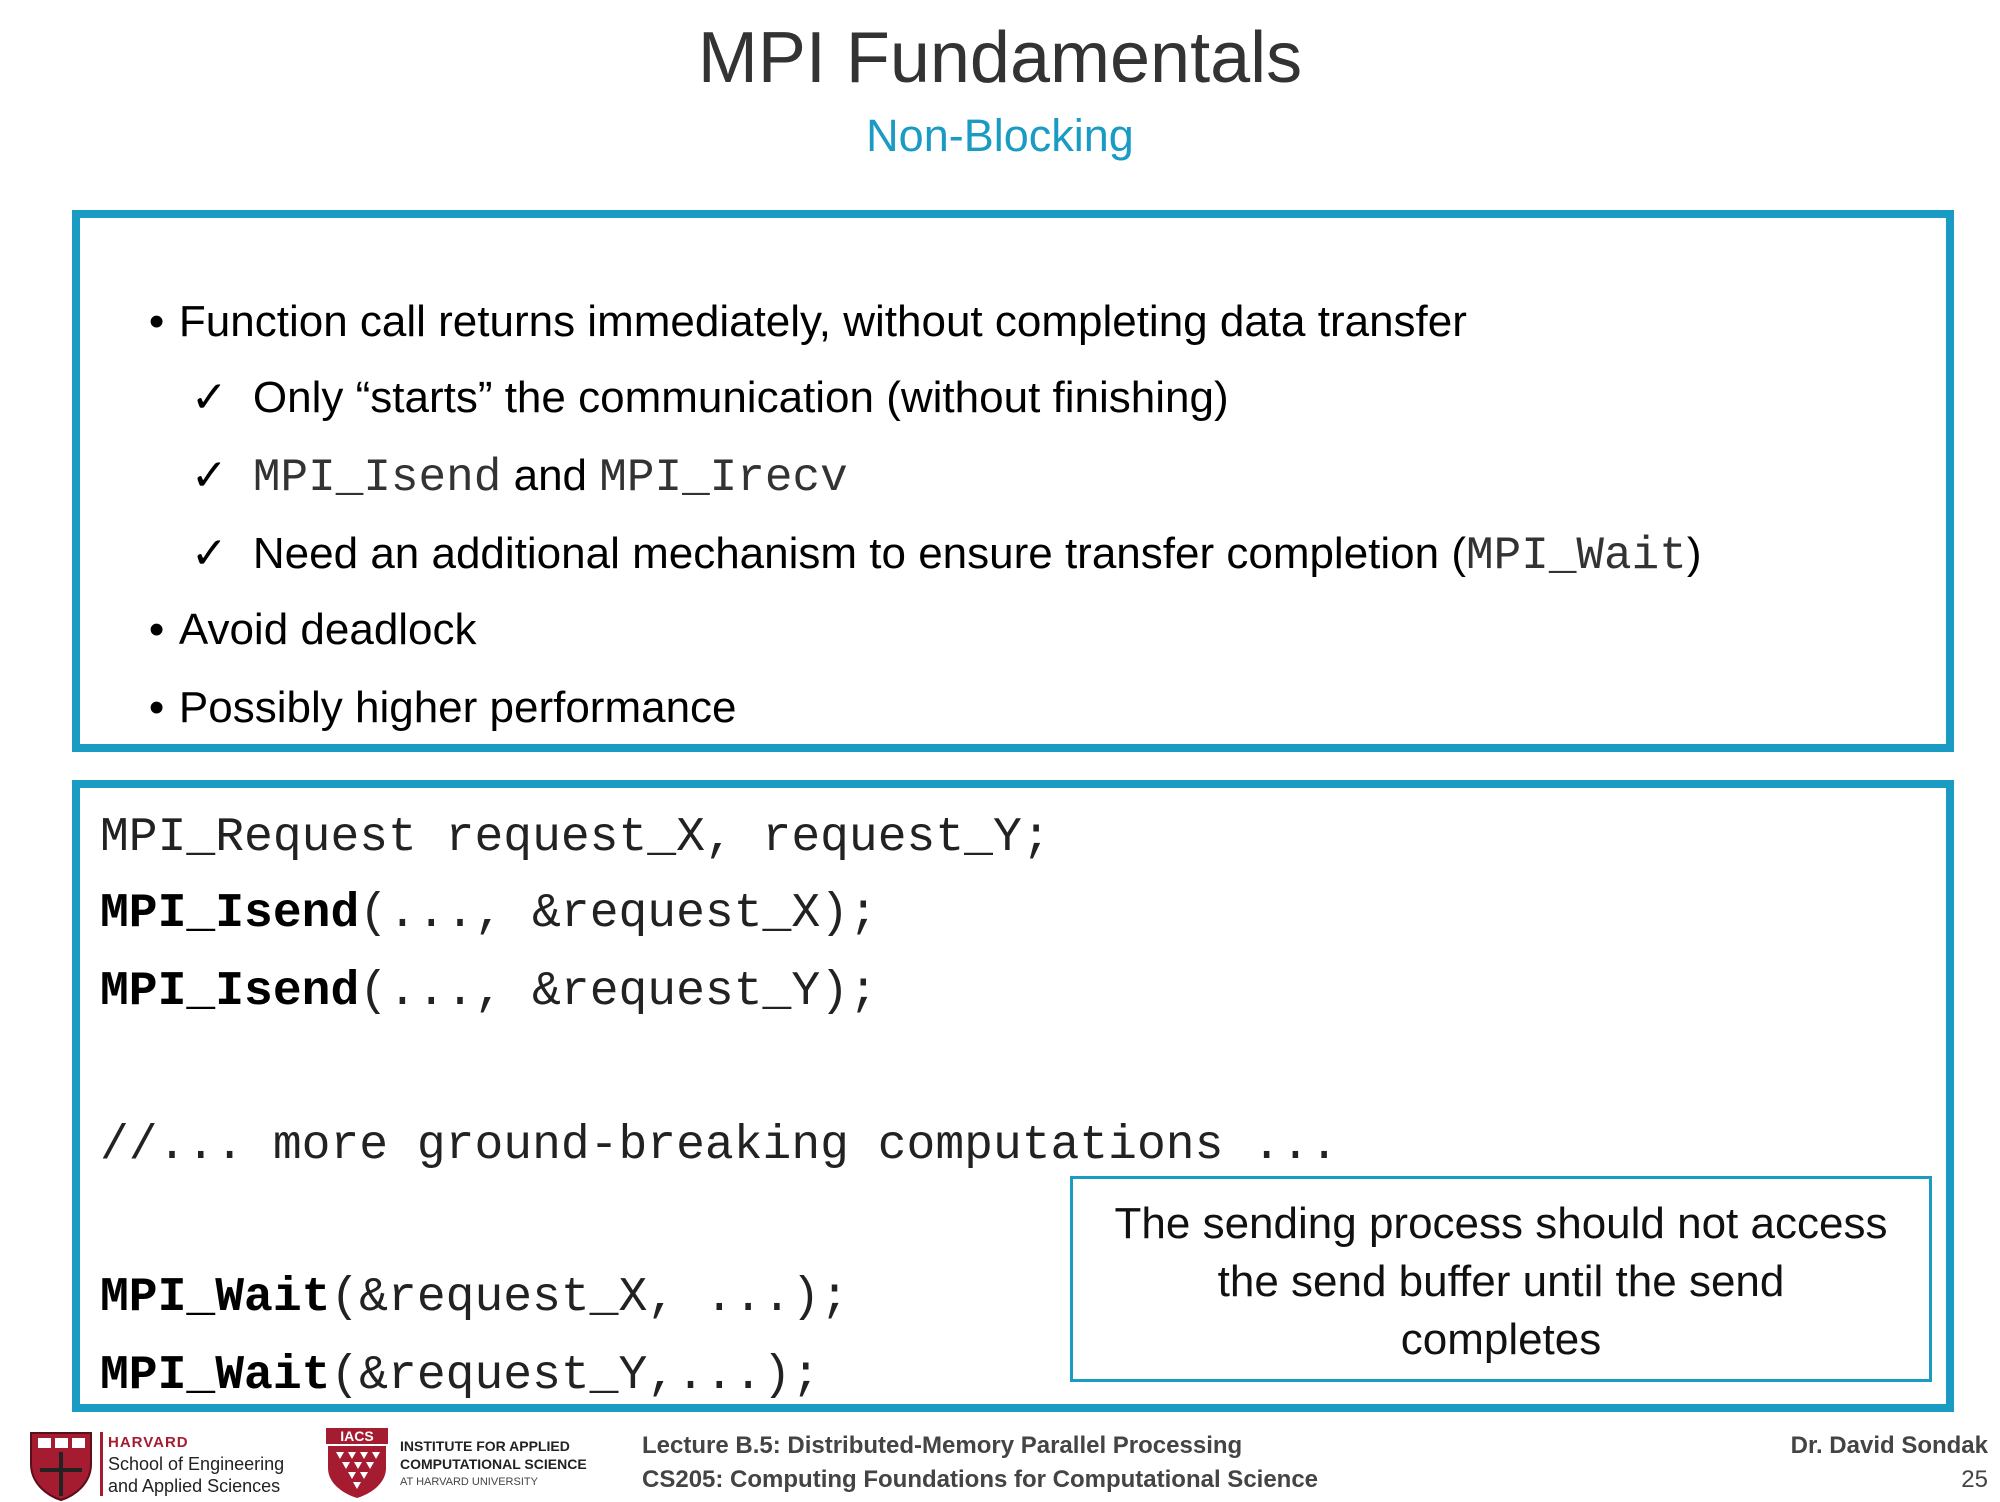 The width and height of the screenshot is (2000, 1502). I want to click on code-args: (&request_Y,...);, so click(575, 1376).